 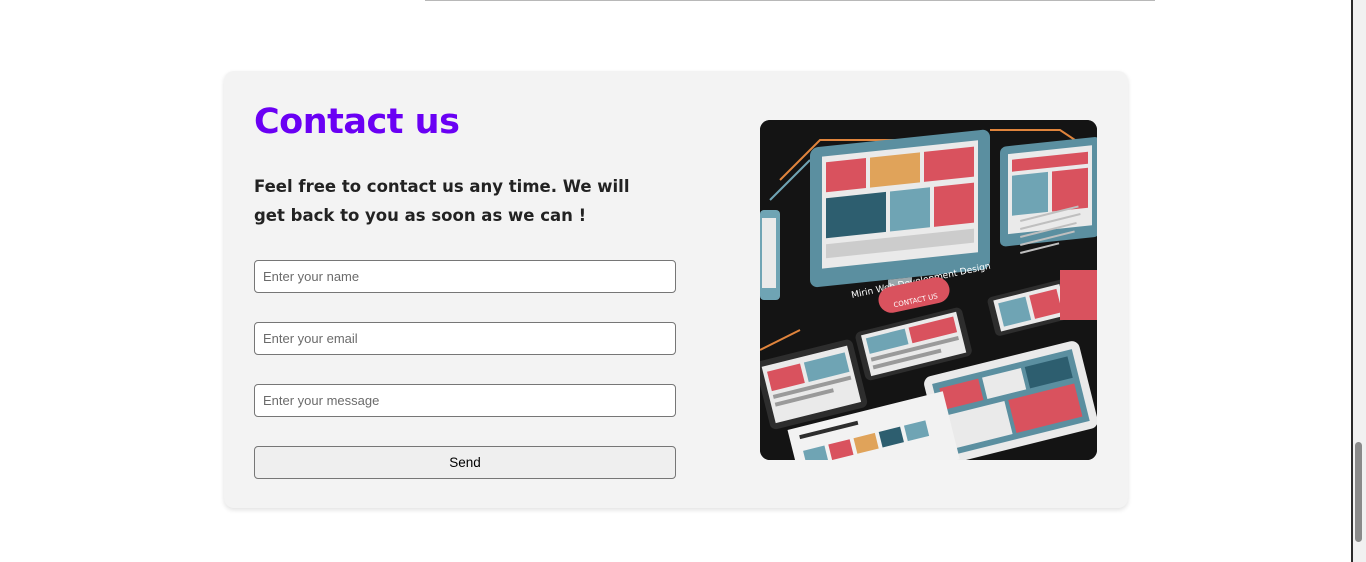 I want to click on send-button: Send, so click(x=465, y=462).